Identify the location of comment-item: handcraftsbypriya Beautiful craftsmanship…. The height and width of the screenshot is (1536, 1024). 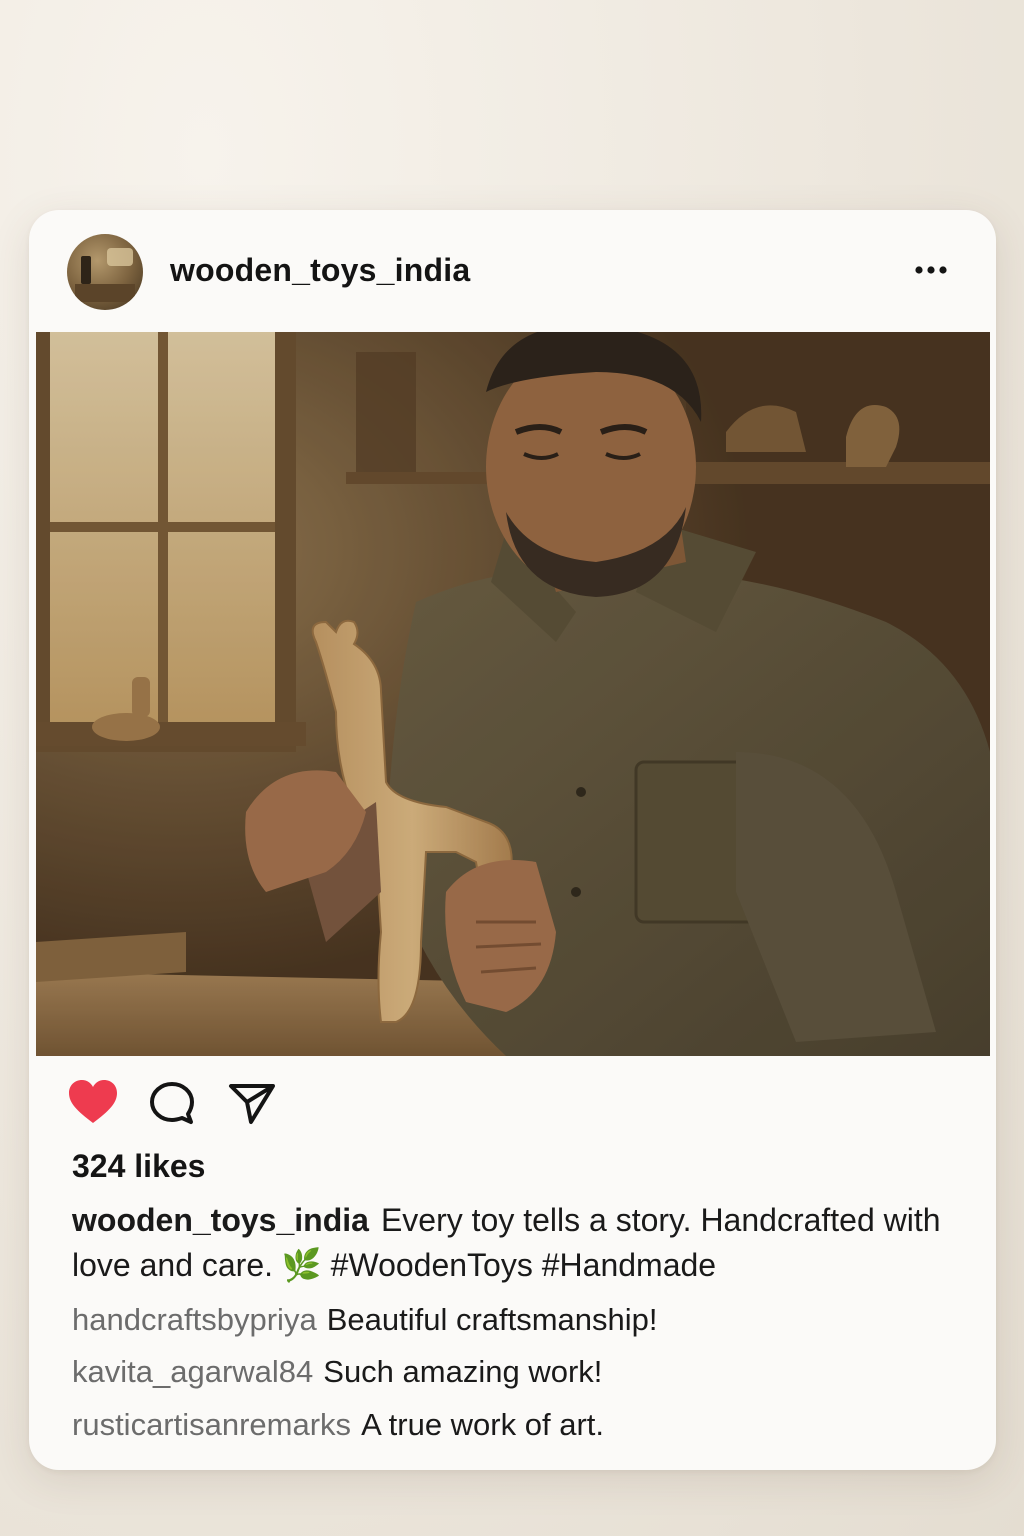
(365, 1320).